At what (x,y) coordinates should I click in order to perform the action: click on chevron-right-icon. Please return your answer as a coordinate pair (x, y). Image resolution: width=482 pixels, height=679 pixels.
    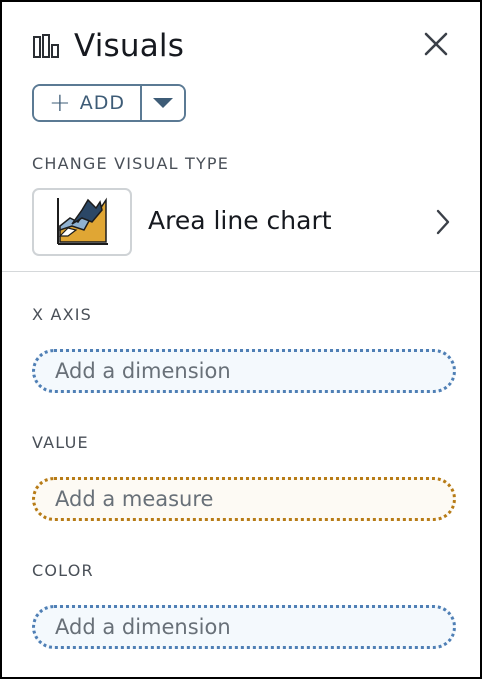
    Looking at the image, I should click on (443, 222).